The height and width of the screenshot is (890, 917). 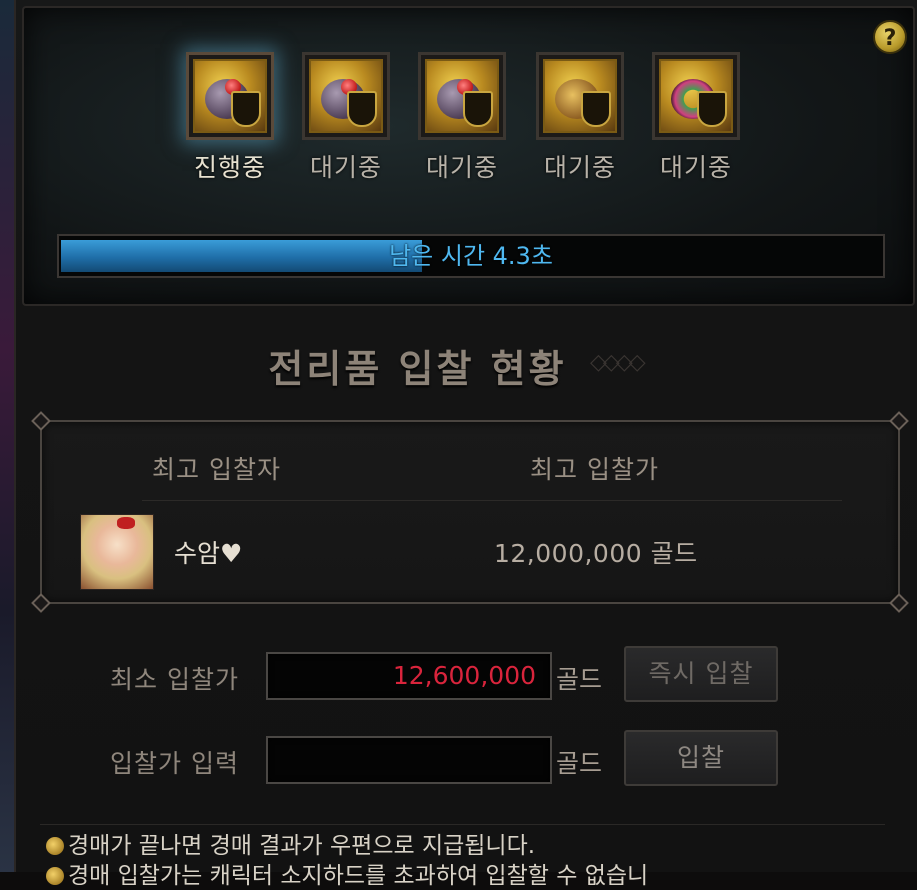 I want to click on loot-item-1: 진행중, so click(x=230, y=118).